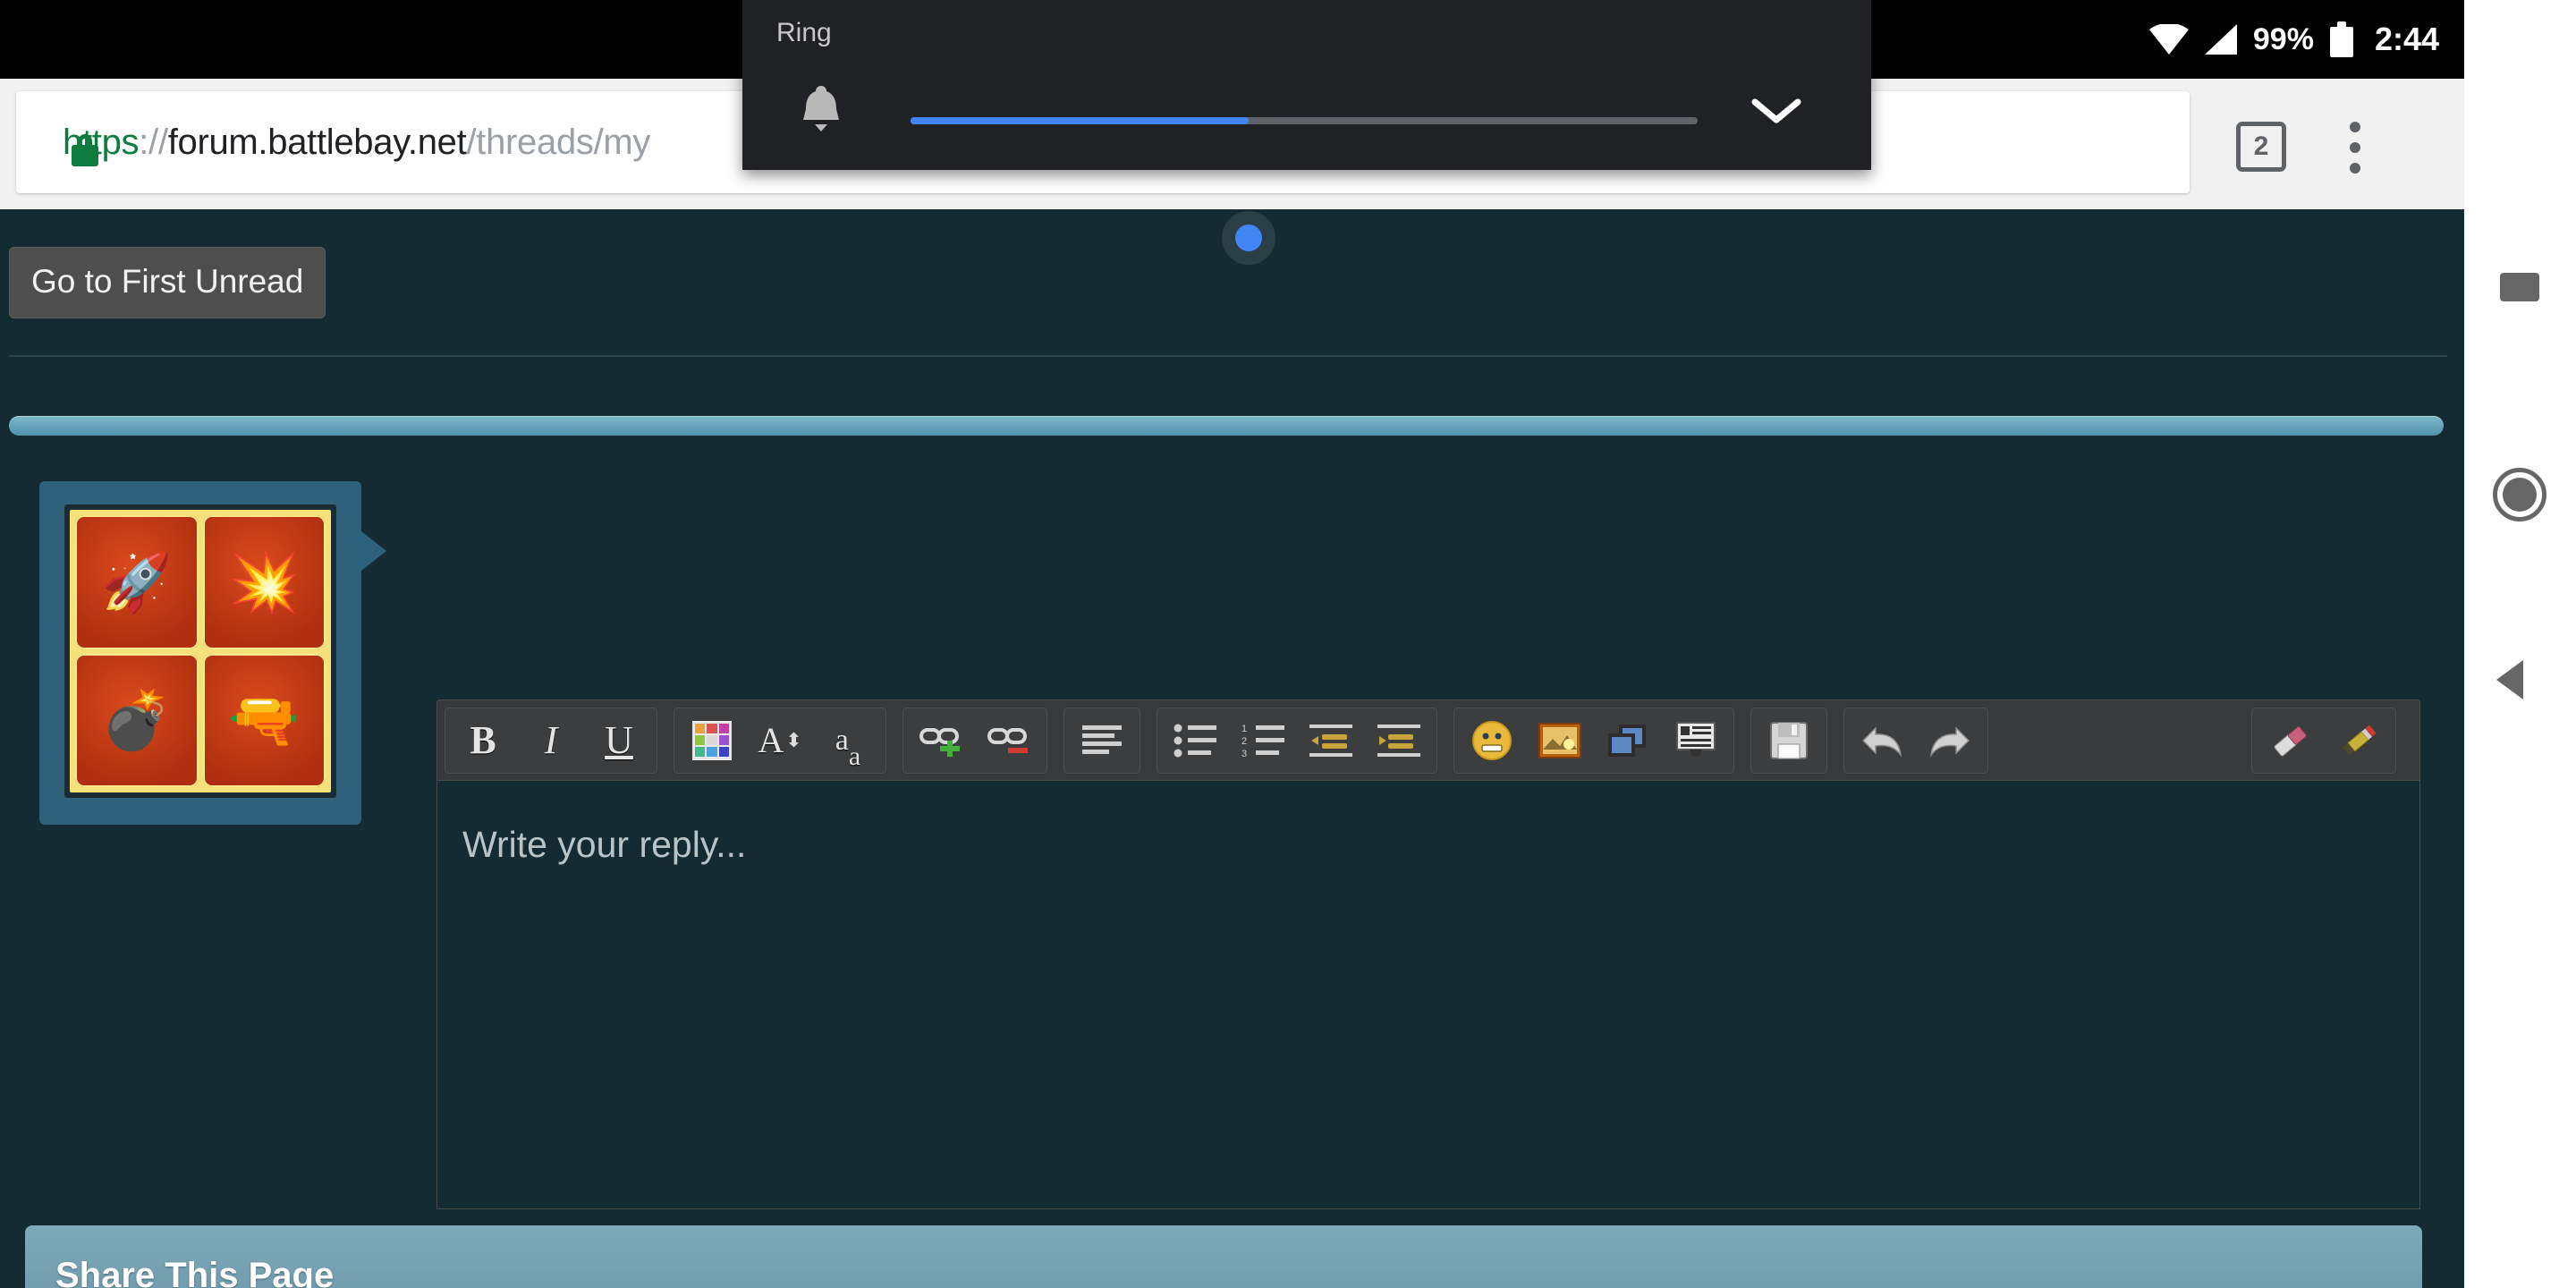  Describe the element at coordinates (2168, 39) in the screenshot. I see `wifi-icon` at that location.